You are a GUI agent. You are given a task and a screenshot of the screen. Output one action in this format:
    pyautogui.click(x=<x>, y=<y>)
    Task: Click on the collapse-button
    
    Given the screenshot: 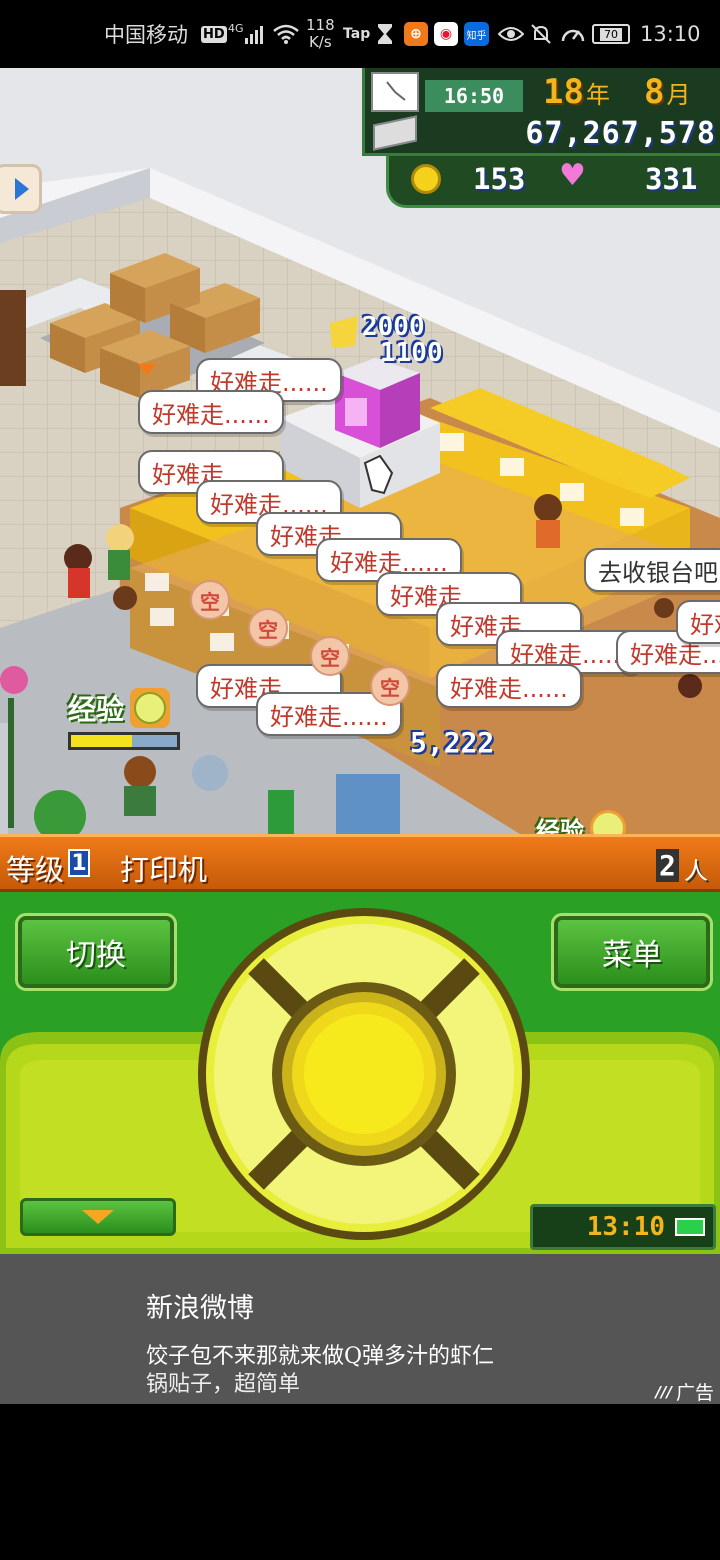 What is the action you would take?
    pyautogui.click(x=98, y=1217)
    